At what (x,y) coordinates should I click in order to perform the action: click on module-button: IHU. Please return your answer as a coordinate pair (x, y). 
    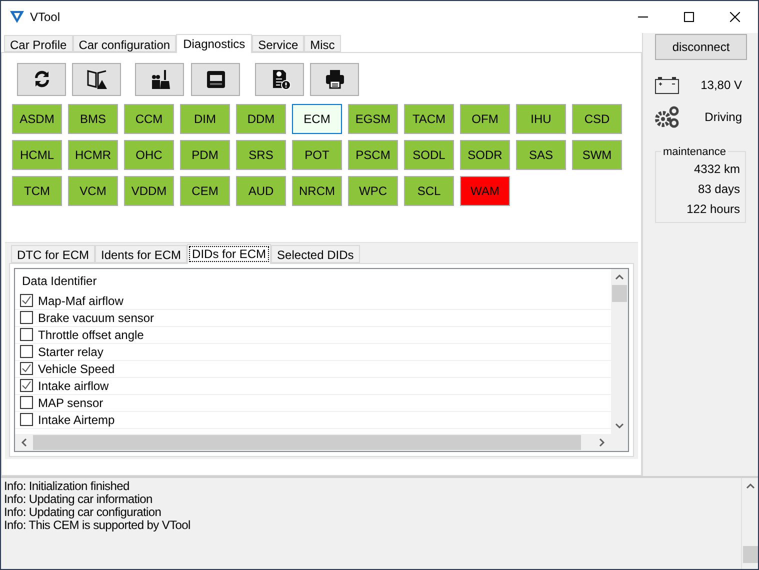
    Looking at the image, I should click on (541, 119).